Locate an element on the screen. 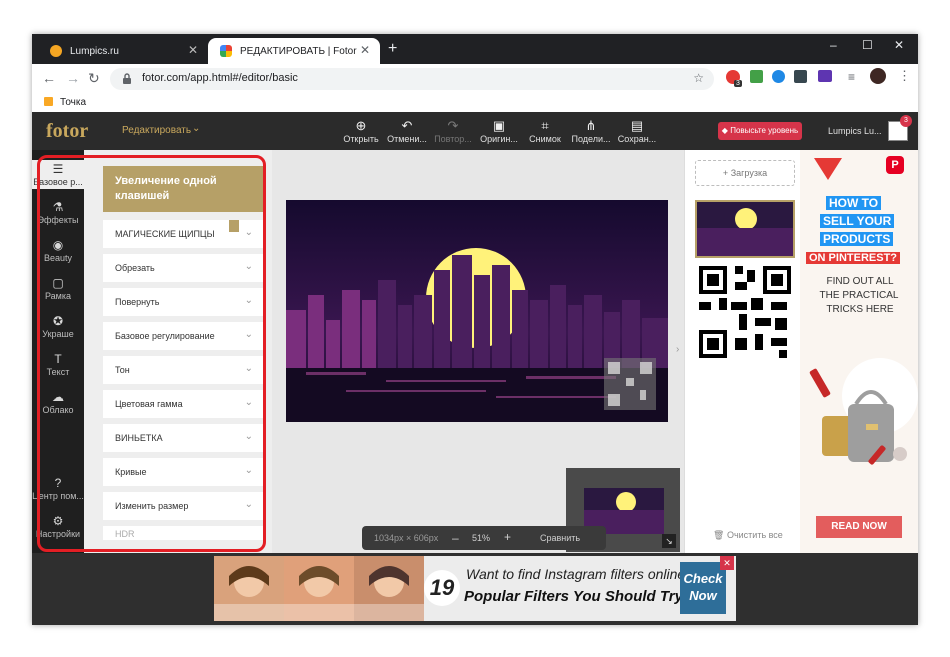 This screenshot has height=657, width=950. reload-button: ↻ is located at coordinates (94, 78).